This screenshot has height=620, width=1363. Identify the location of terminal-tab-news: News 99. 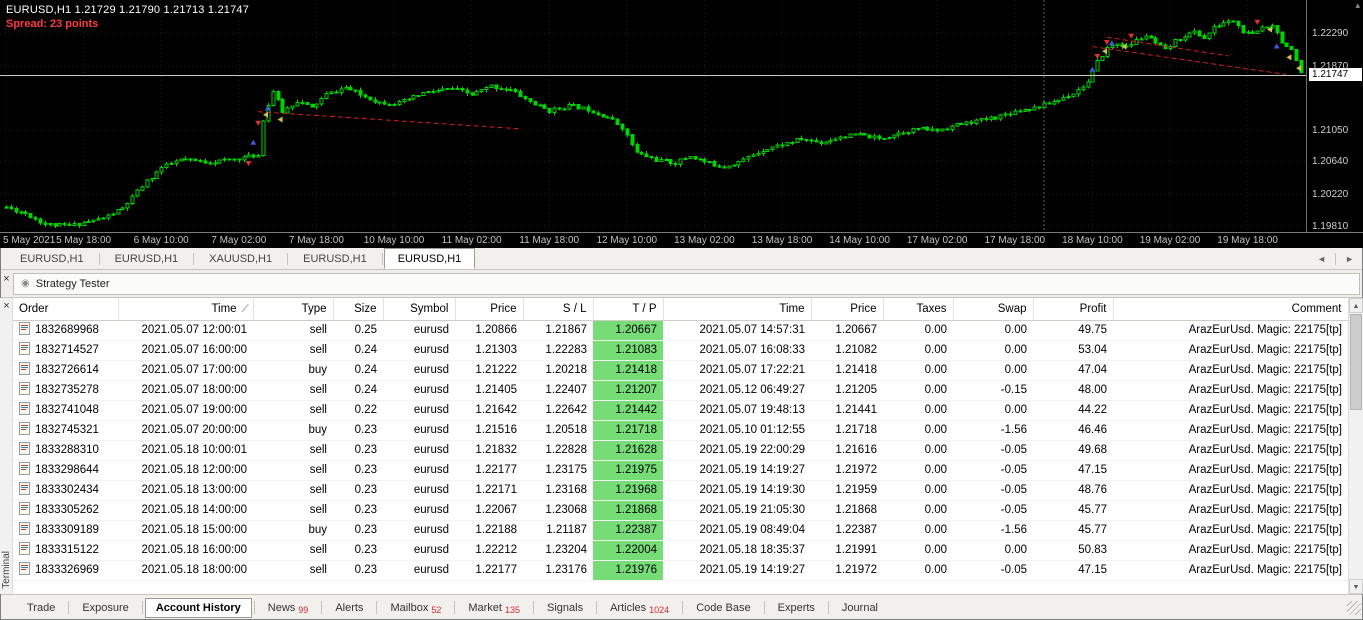
(288, 608).